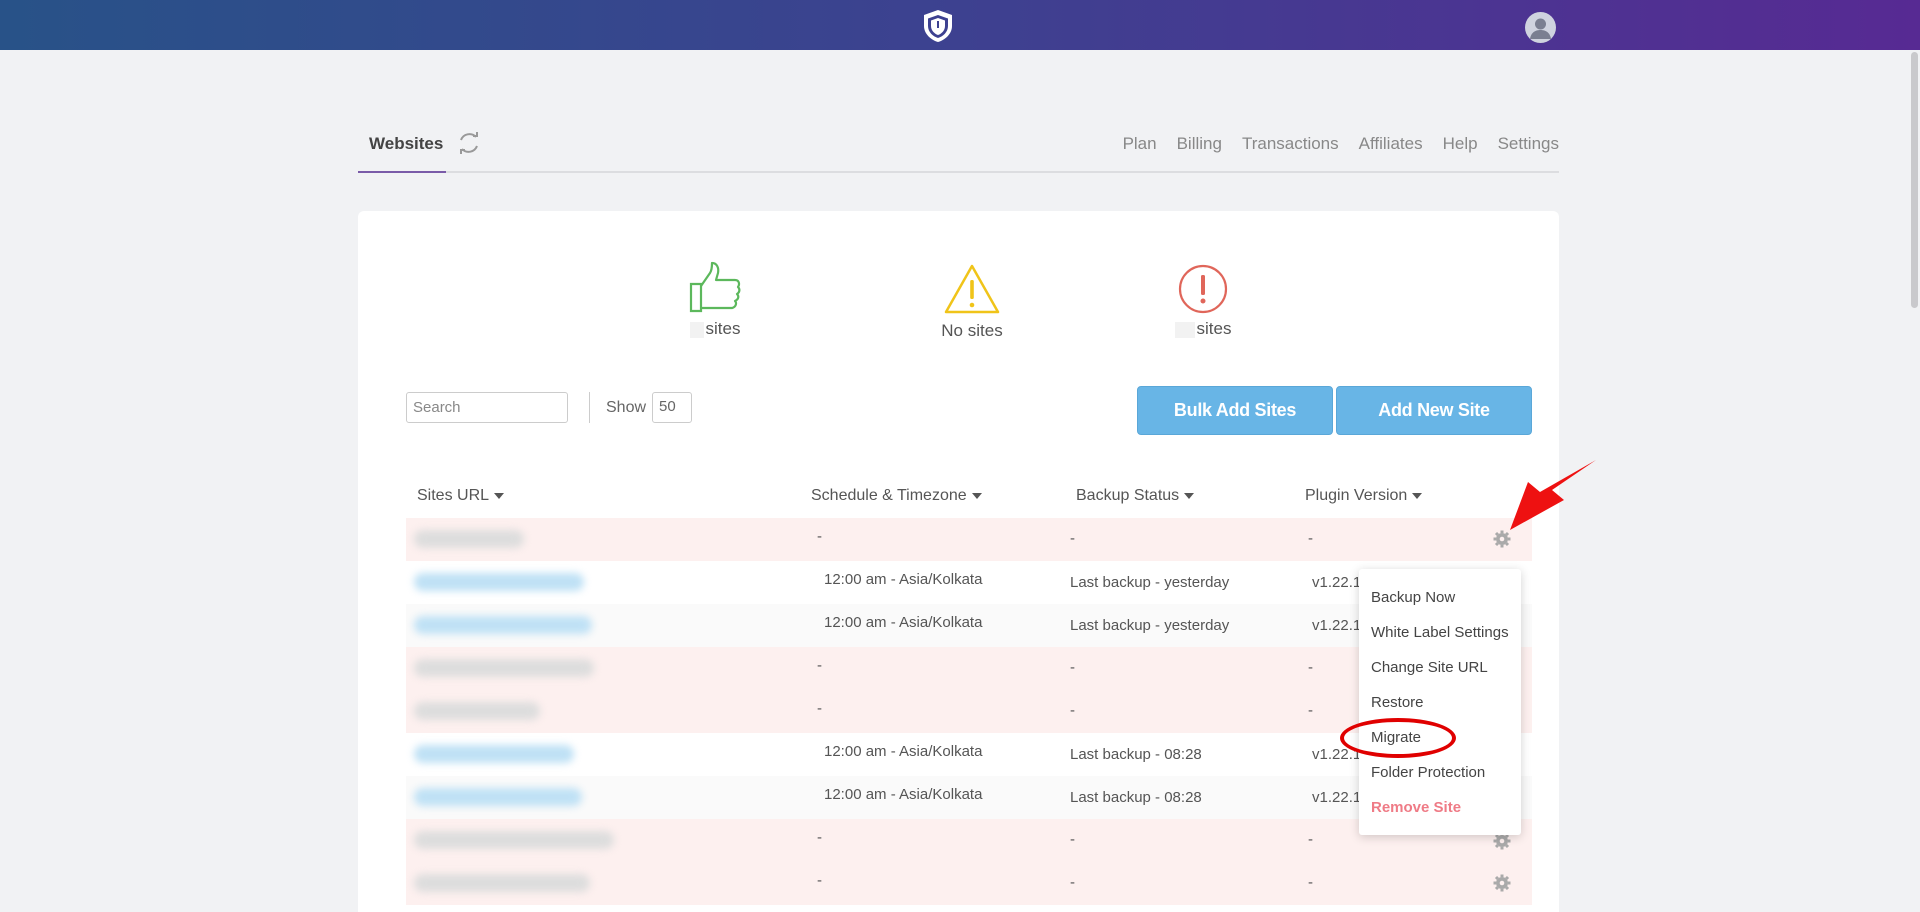 This screenshot has height=912, width=1920. I want to click on show-label: Show, so click(626, 407).